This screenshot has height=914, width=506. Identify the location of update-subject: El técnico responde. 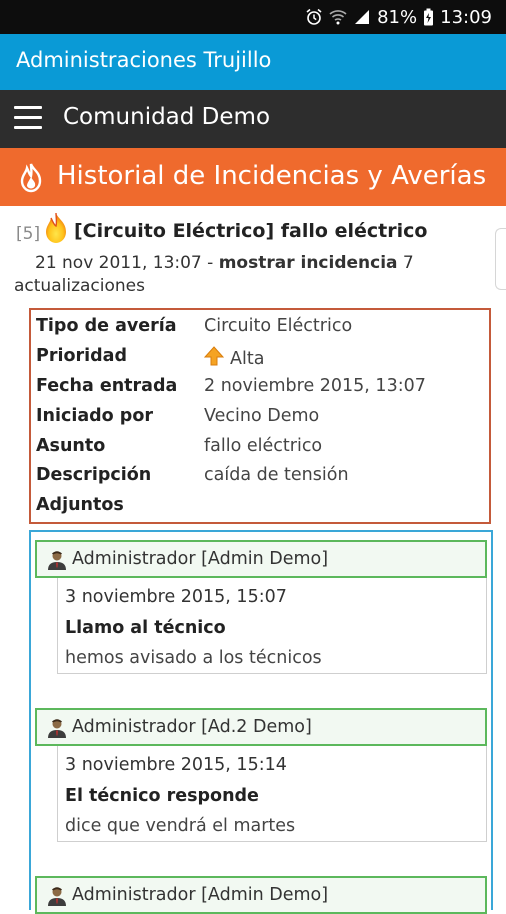
(162, 796).